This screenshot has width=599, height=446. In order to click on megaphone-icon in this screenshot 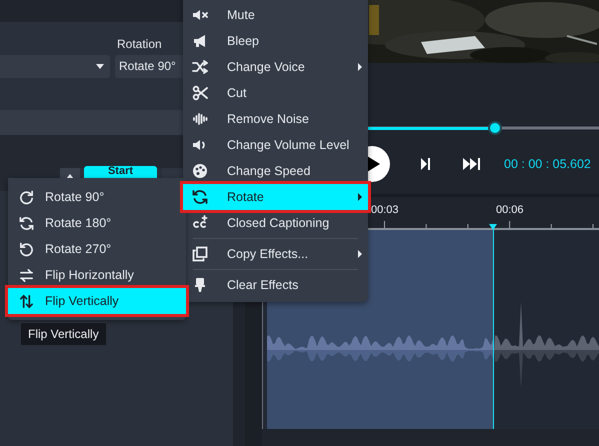, I will do `click(200, 41)`.